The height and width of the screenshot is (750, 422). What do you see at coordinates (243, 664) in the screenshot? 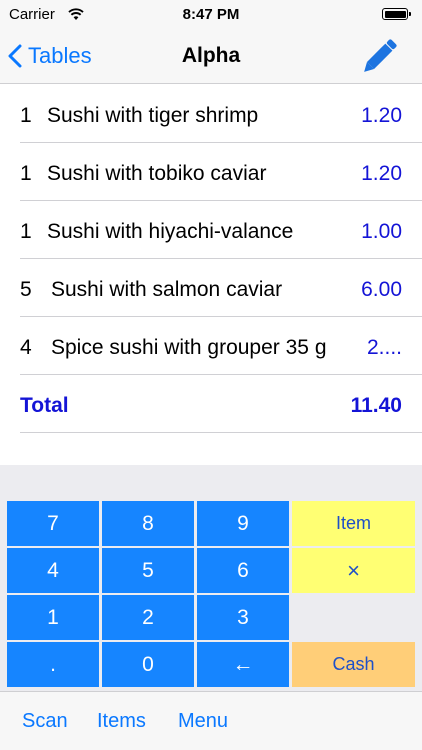
I see `backspace-button: ←` at bounding box center [243, 664].